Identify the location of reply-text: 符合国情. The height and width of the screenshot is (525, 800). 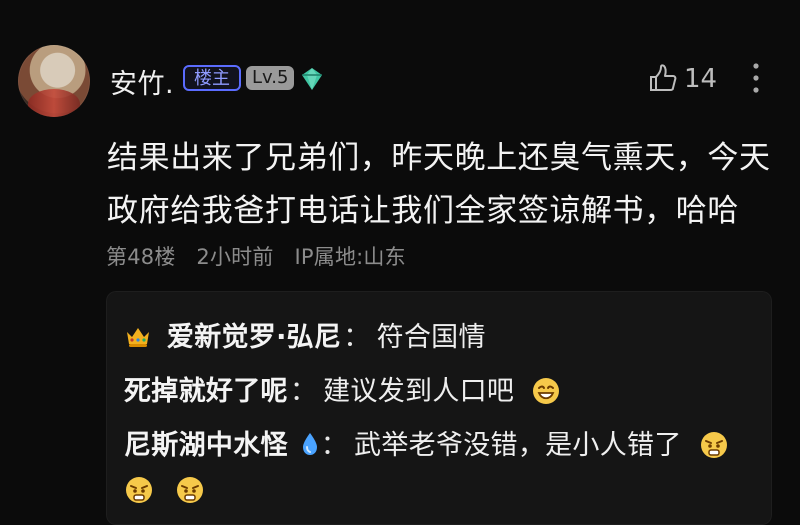
(431, 337).